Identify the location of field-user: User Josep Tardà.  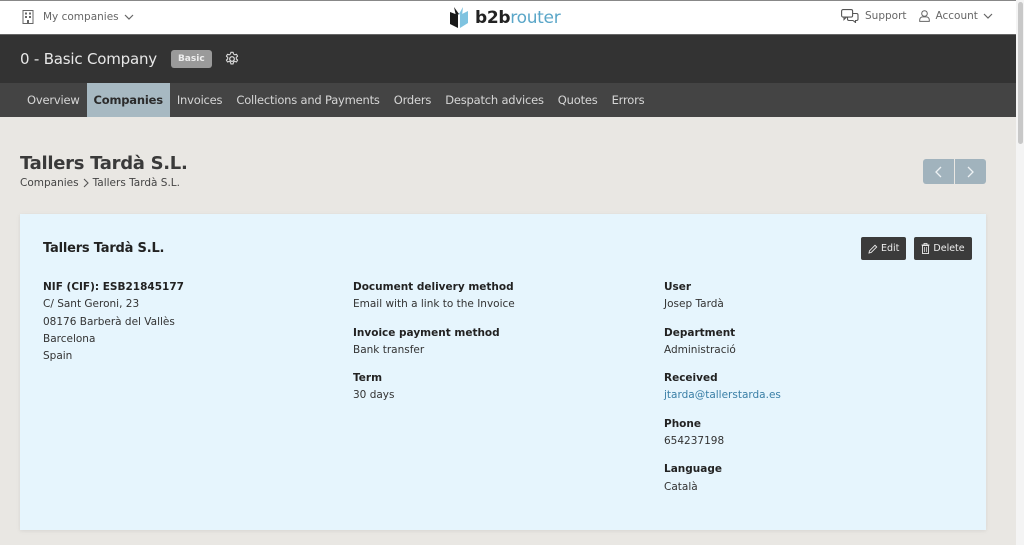
(722, 296).